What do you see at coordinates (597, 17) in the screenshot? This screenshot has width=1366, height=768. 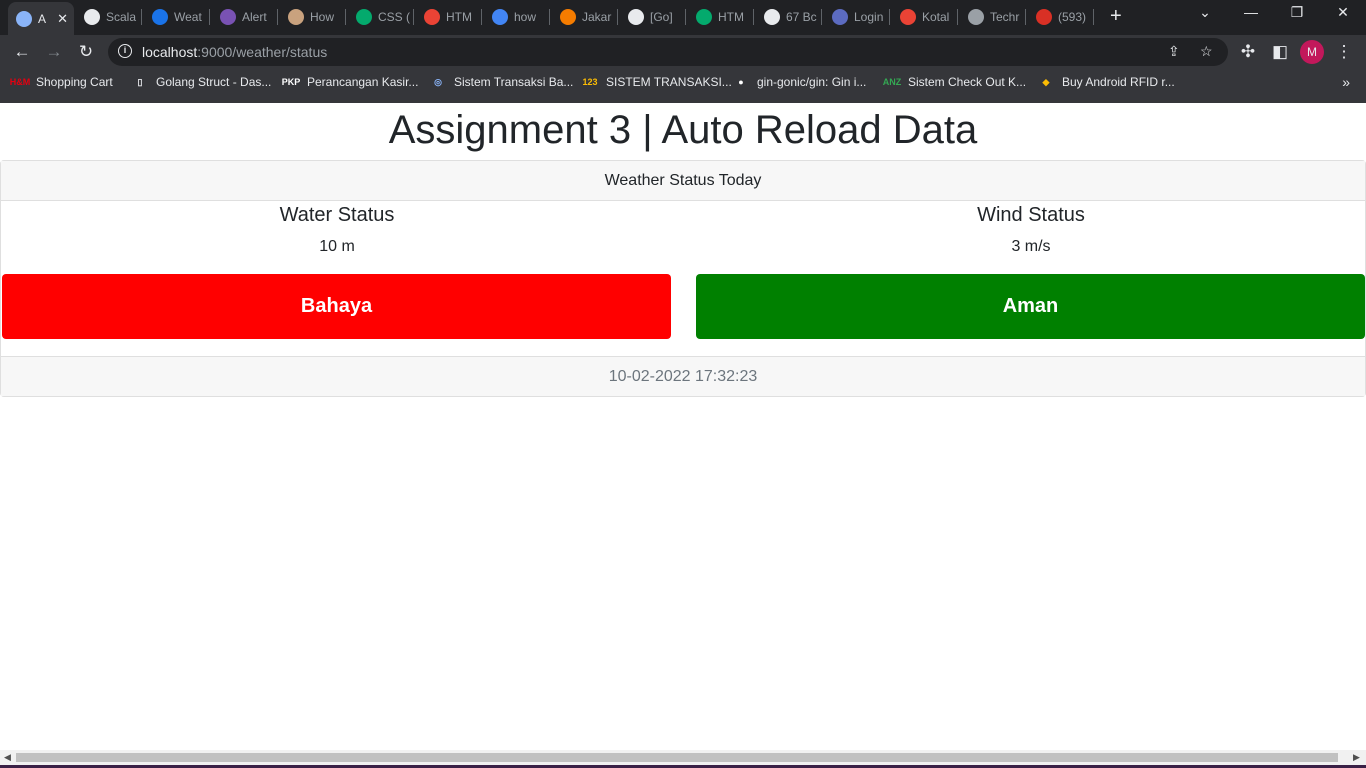 I see `tab-label: Jakar` at bounding box center [597, 17].